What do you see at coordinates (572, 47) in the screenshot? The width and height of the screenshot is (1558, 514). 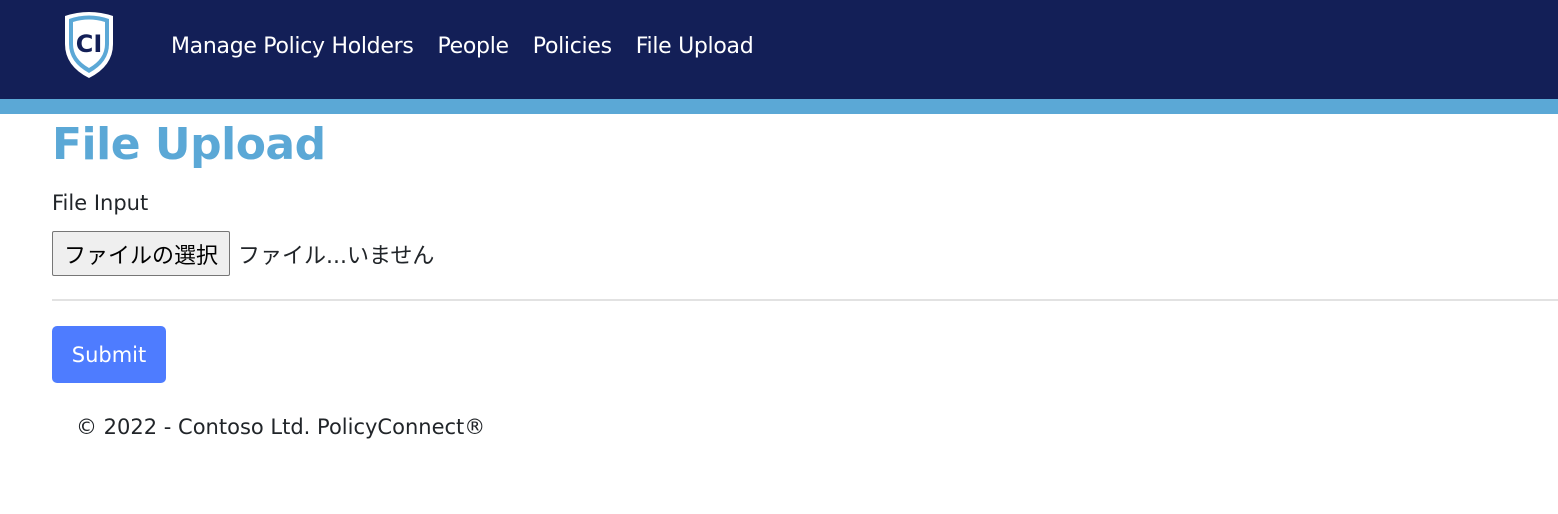 I see `nav-link-policies: Policies` at bounding box center [572, 47].